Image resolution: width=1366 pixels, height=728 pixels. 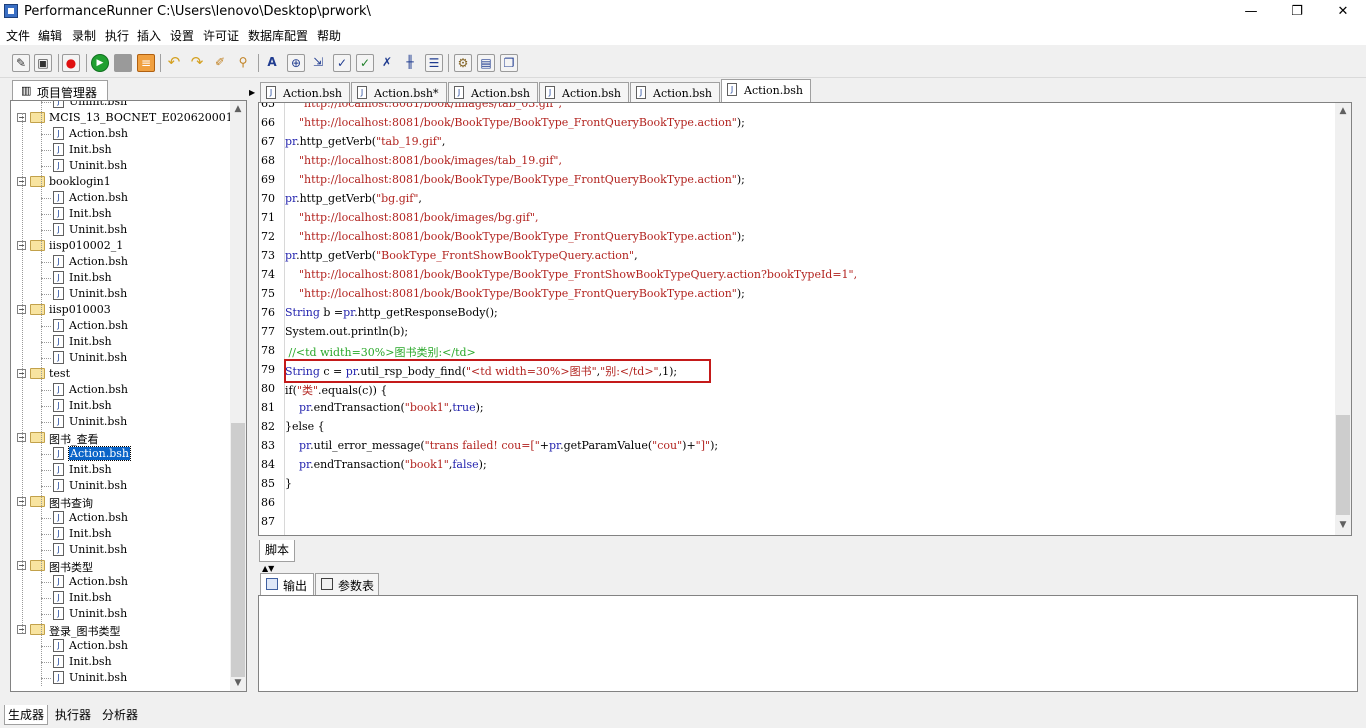 I want to click on editor-tab-4: J Action.bsh, so click(x=584, y=92).